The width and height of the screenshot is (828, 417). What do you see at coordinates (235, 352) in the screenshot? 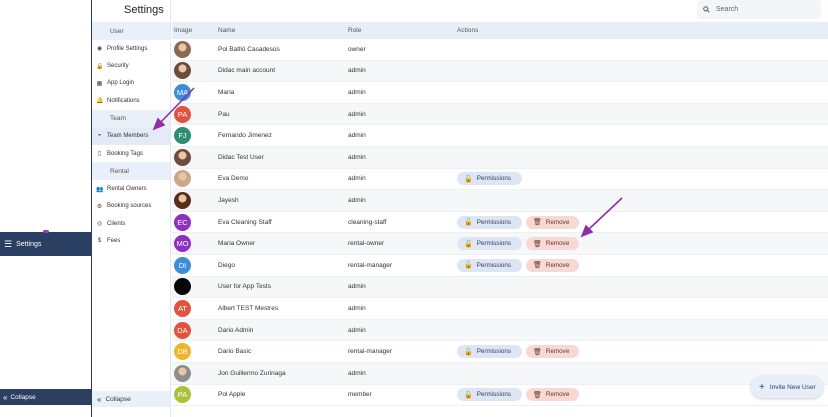
I see `cell-name: Dario Basic` at bounding box center [235, 352].